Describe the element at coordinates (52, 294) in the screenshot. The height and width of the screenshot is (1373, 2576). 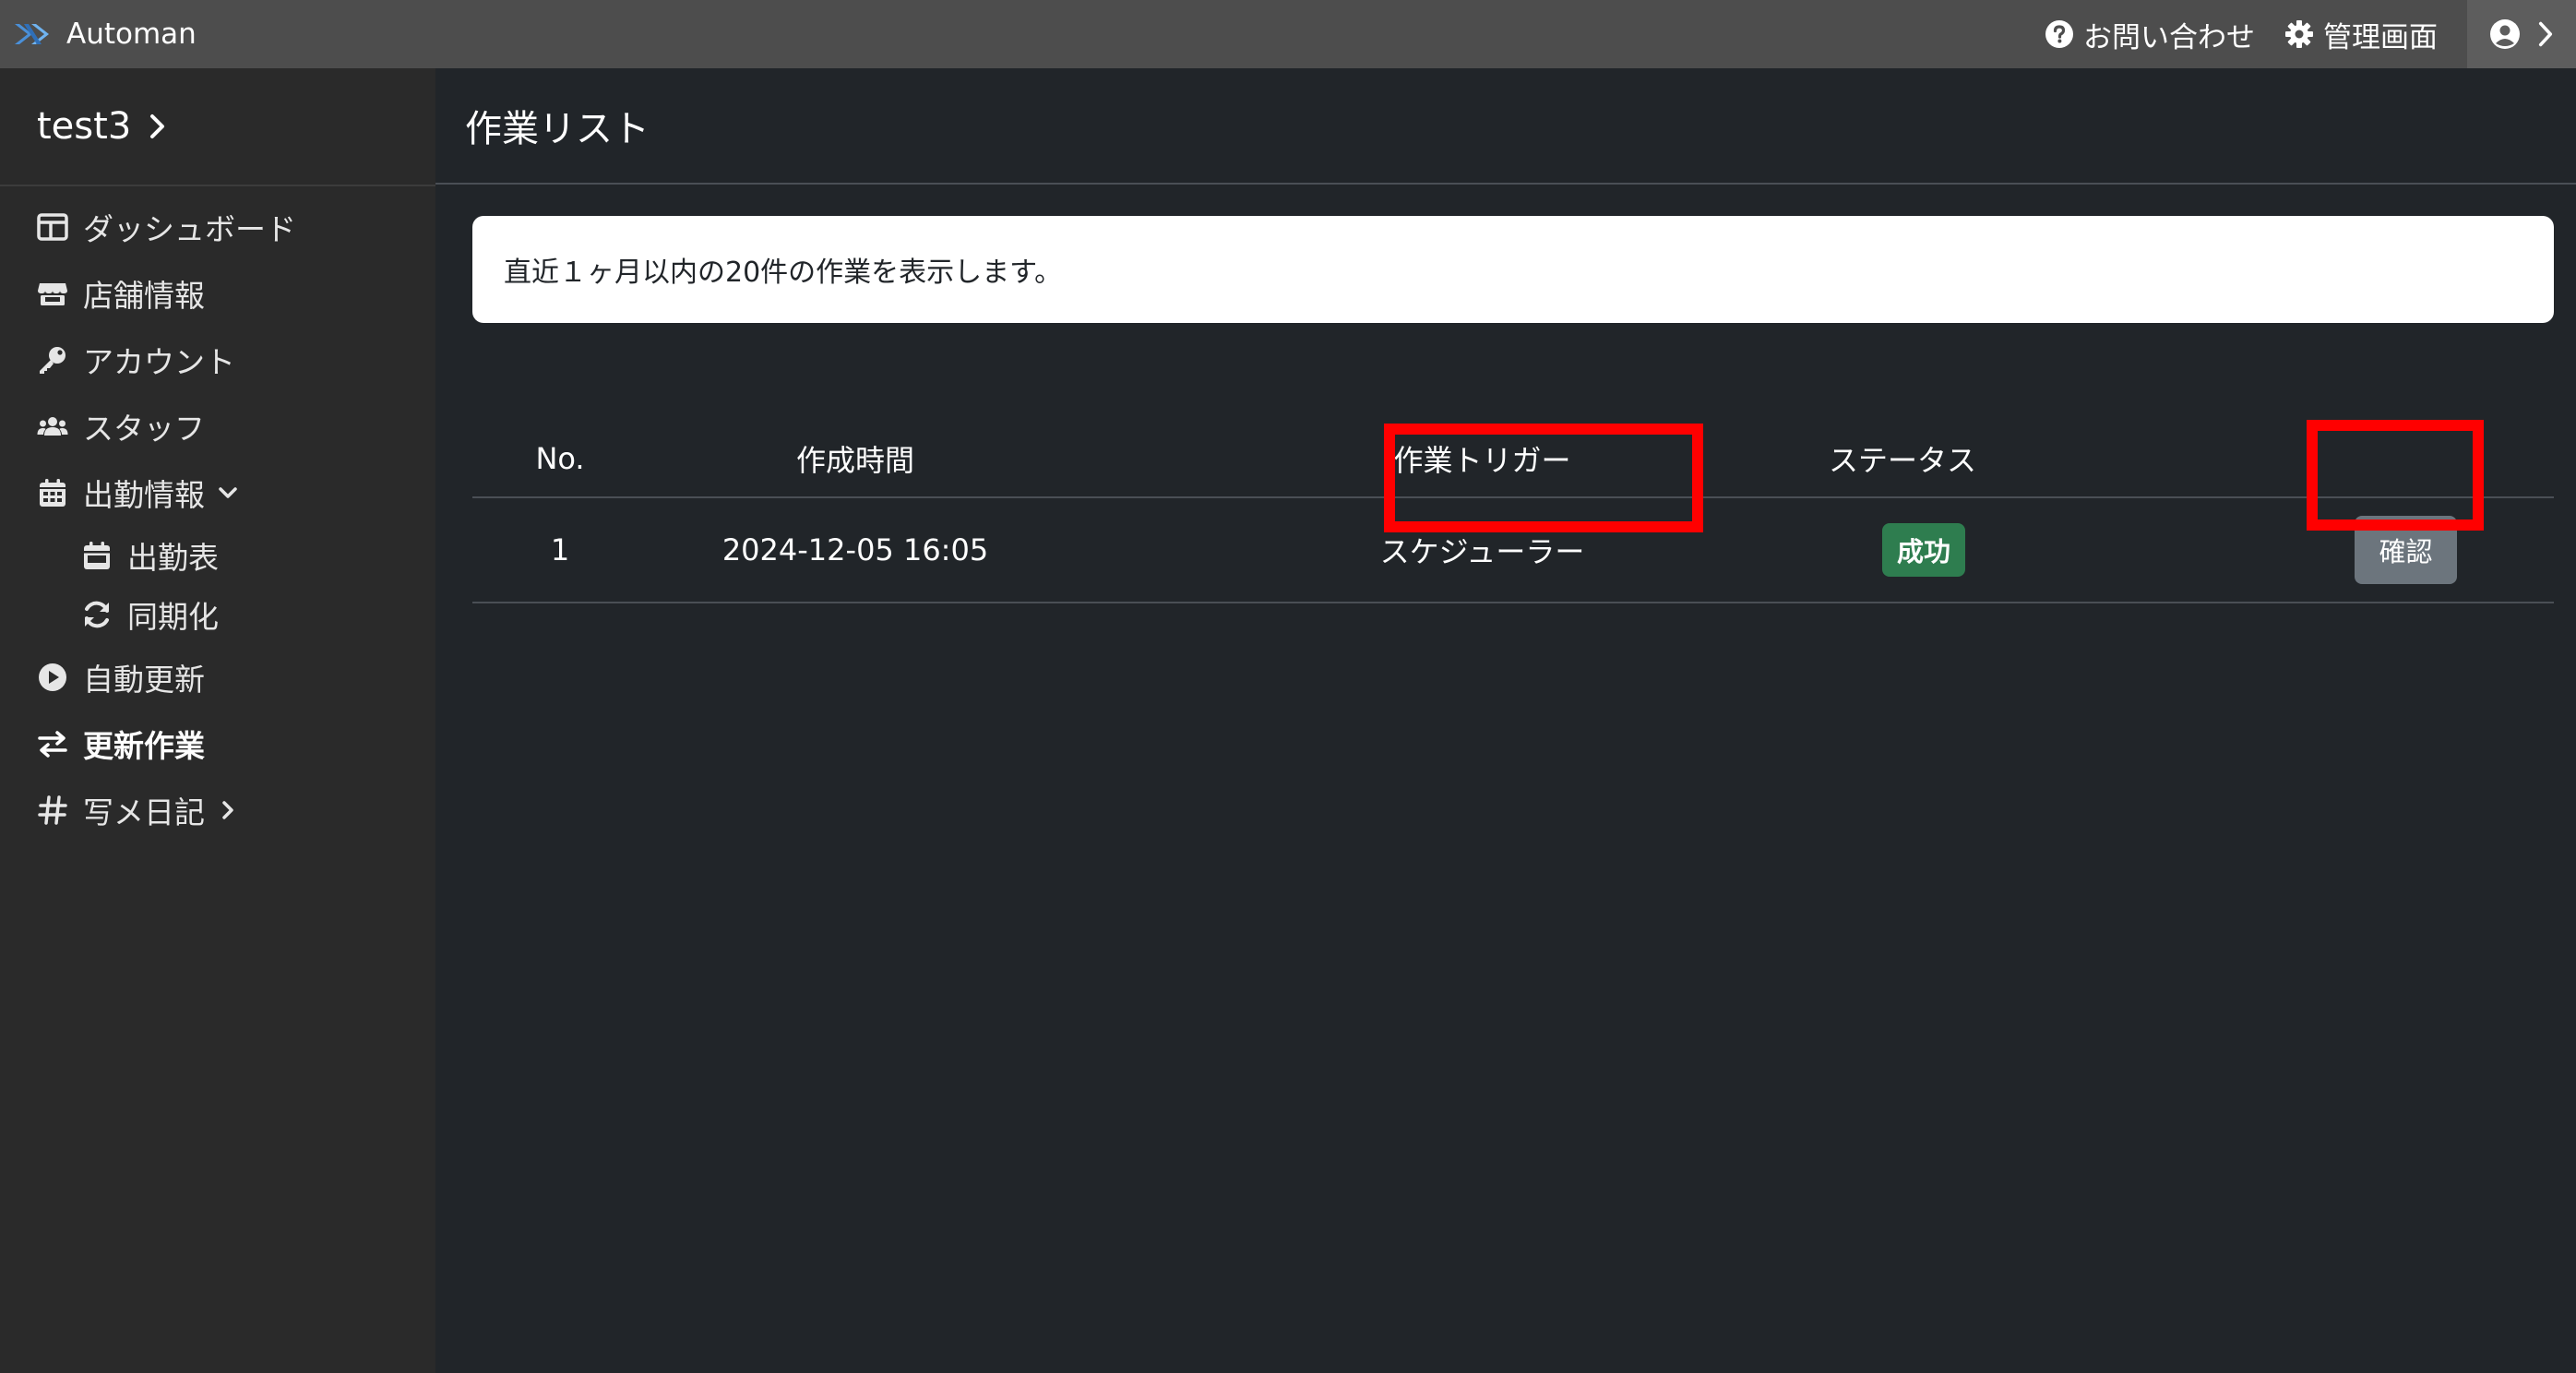
I see `store-icon` at that location.